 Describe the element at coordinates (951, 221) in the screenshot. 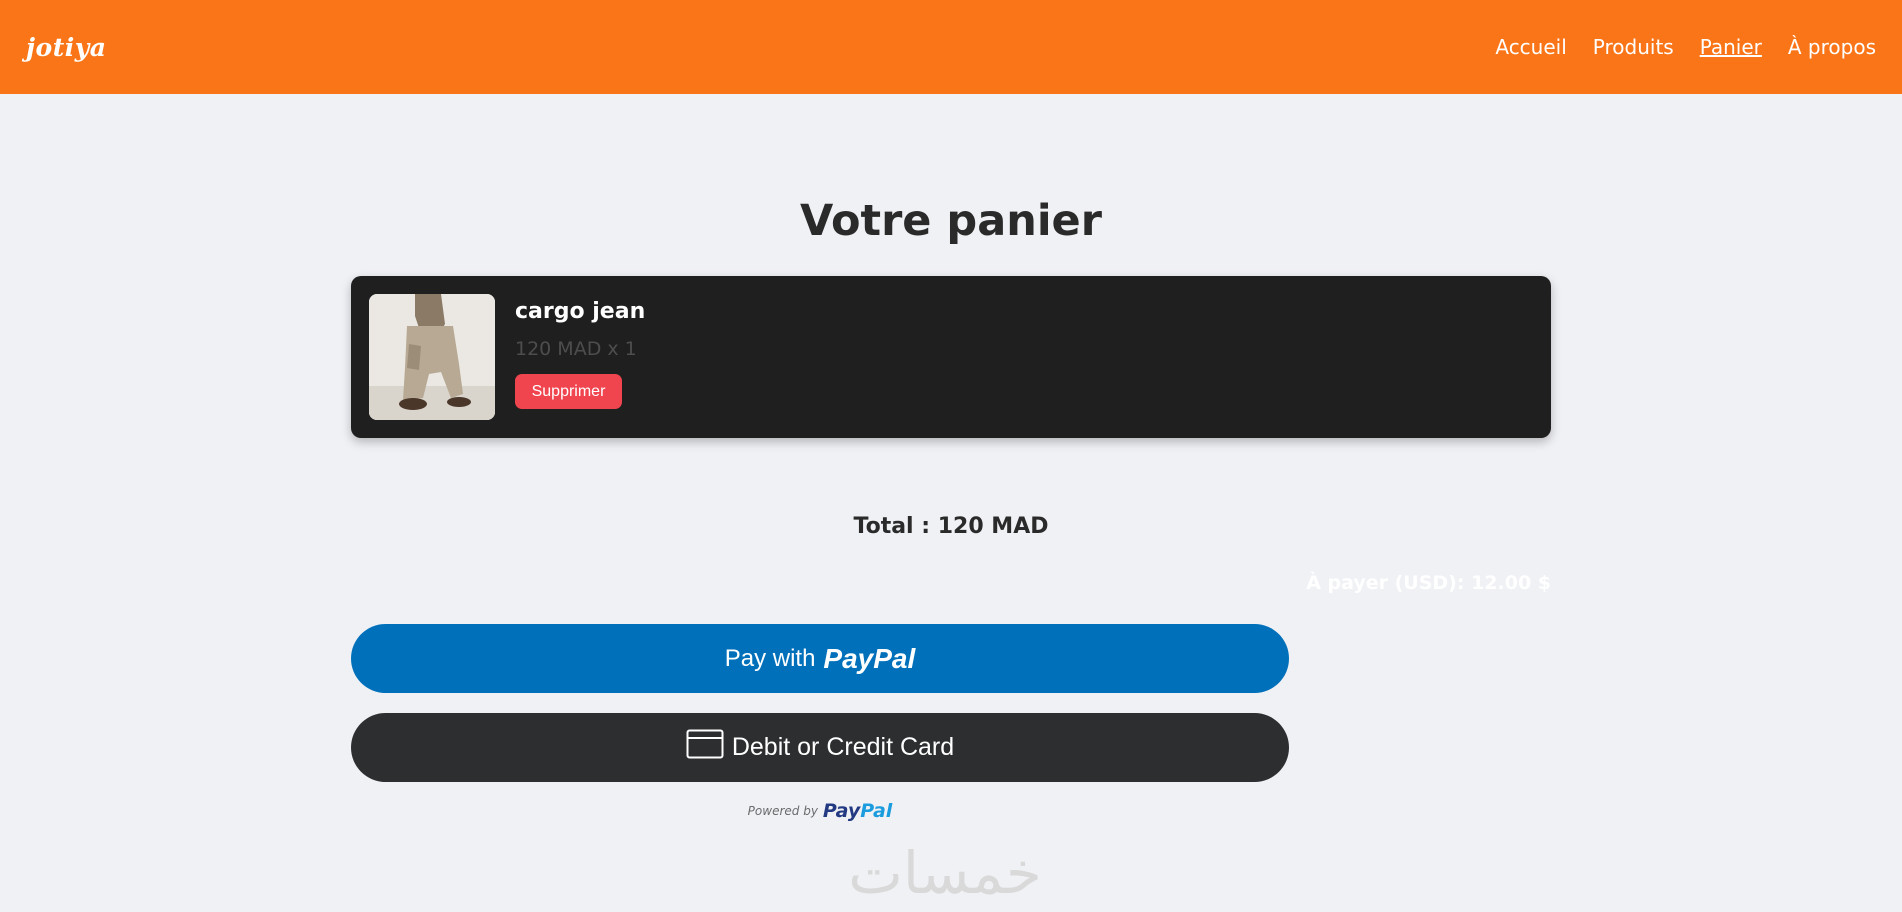

I see `page-title: Votre panier` at that location.